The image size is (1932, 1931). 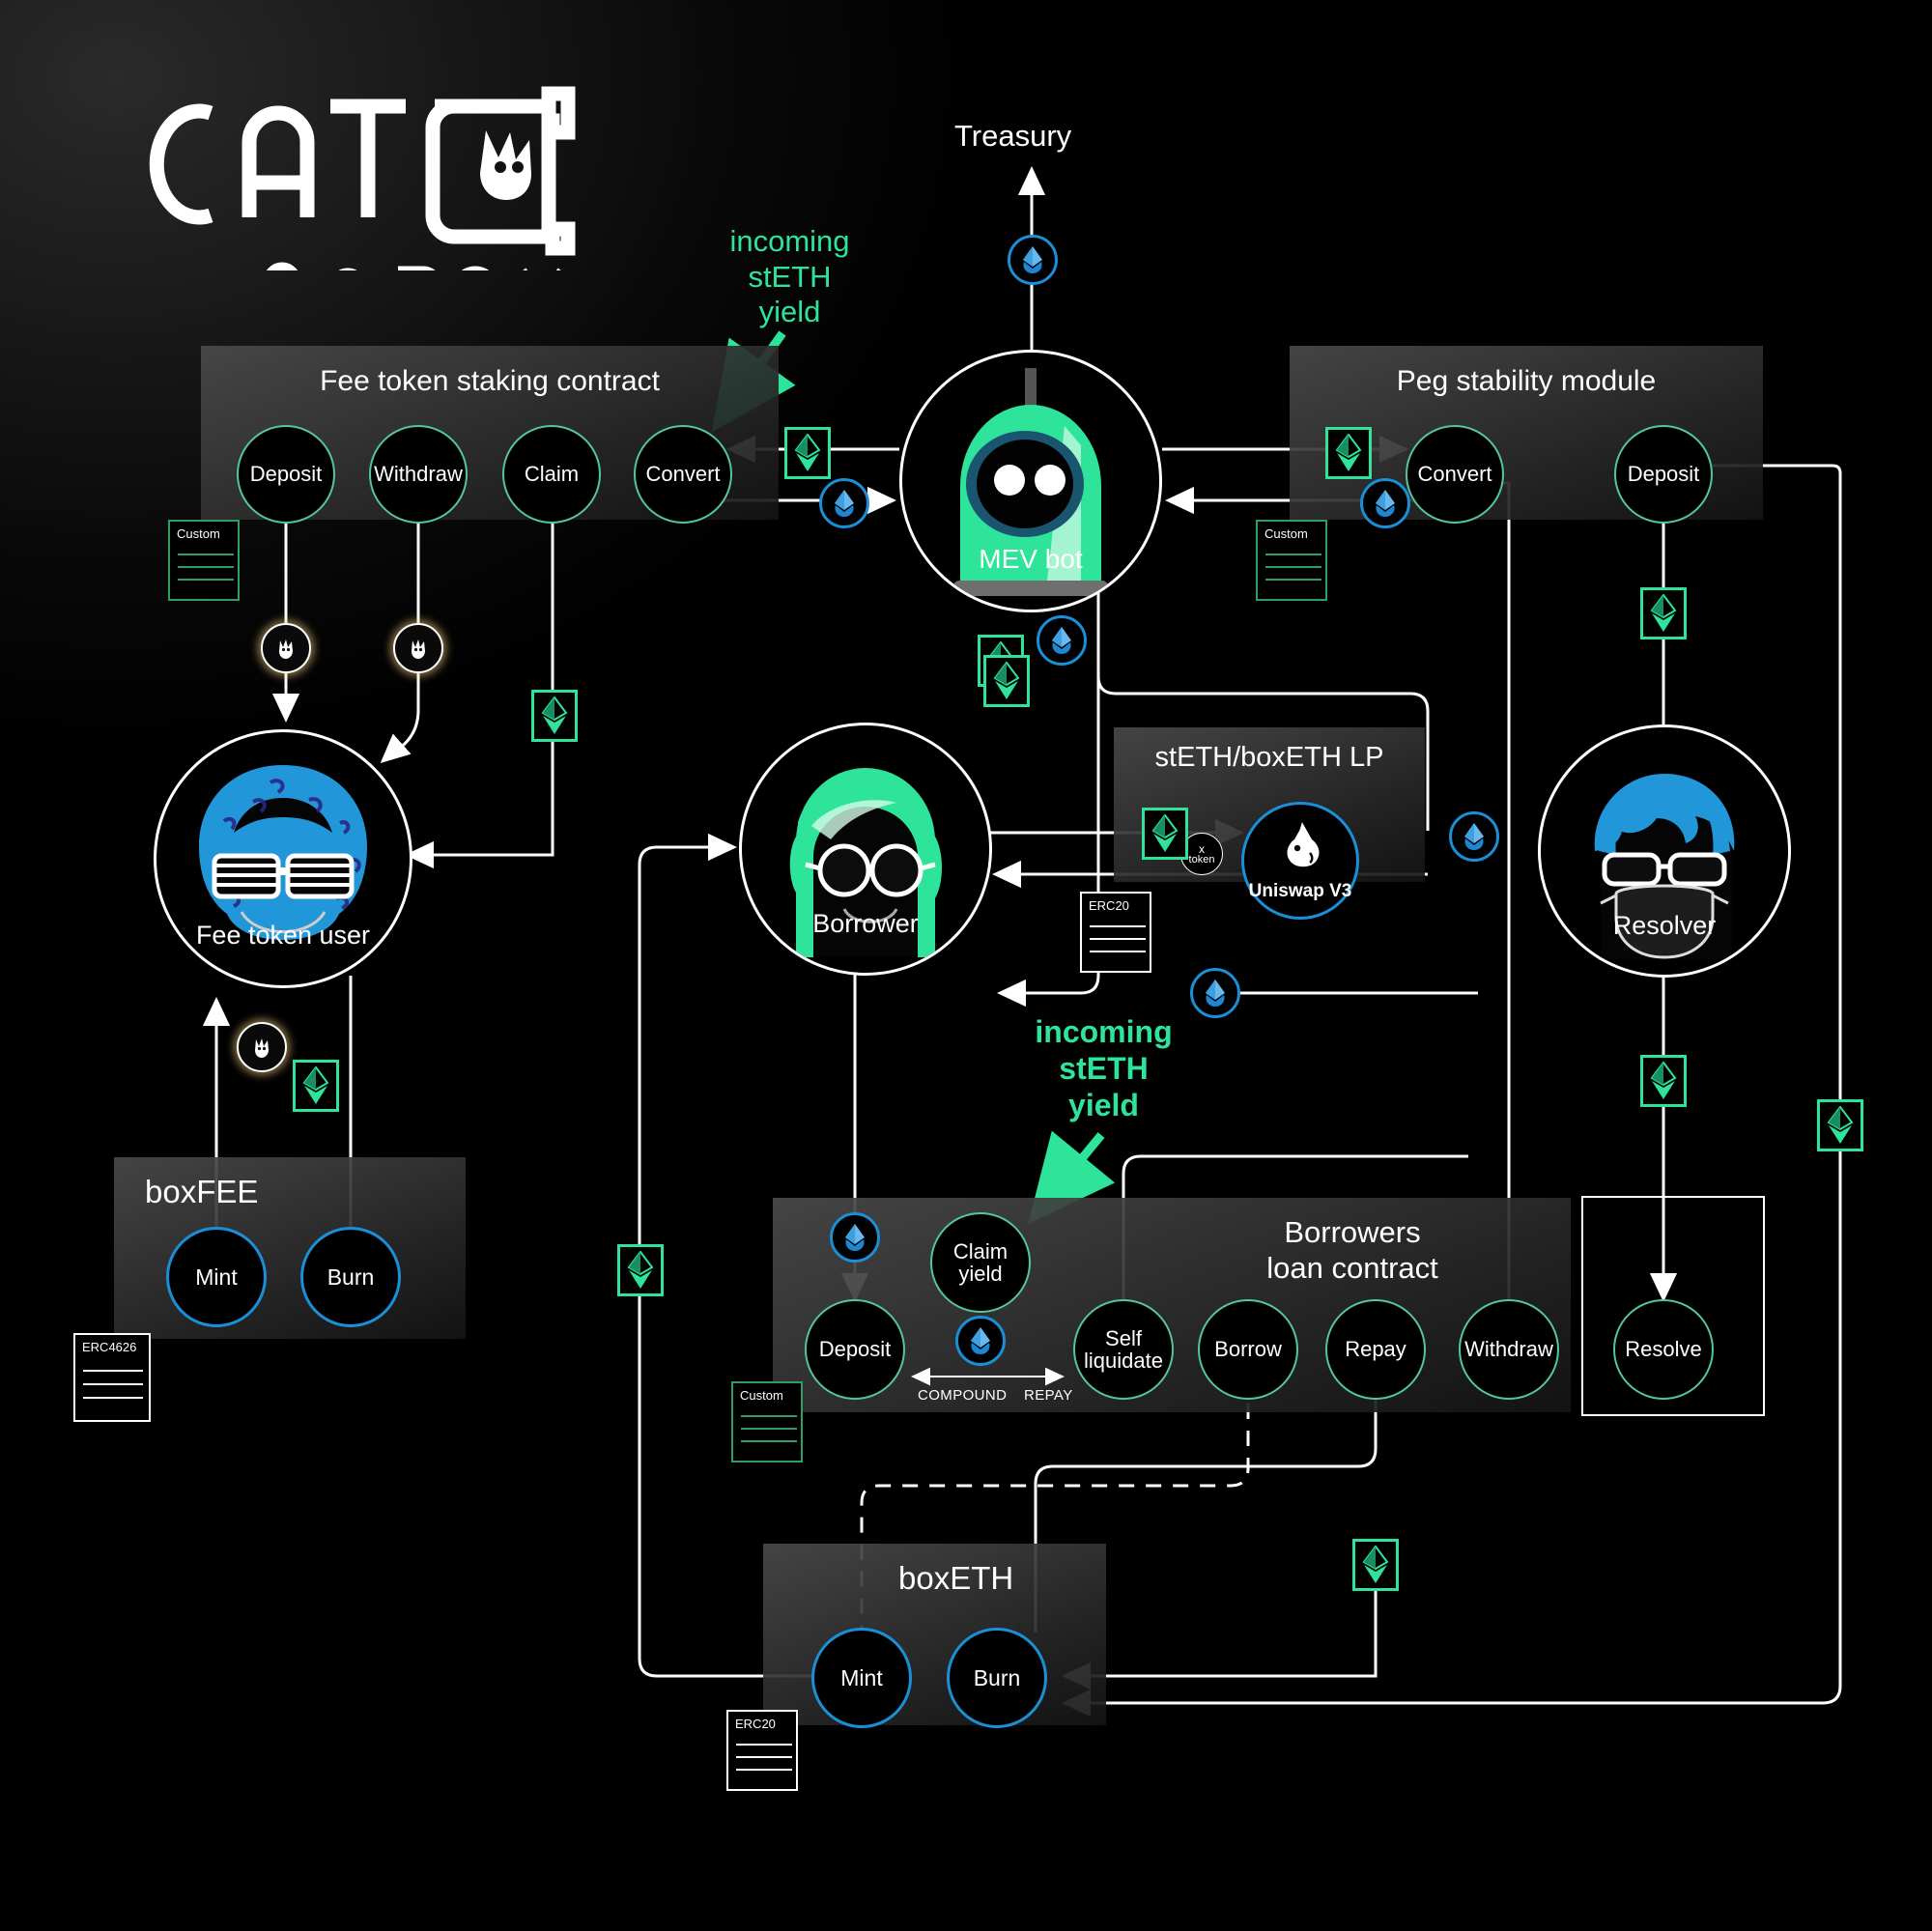 I want to click on doc-custom-fee-staking: Custom, so click(x=204, y=560).